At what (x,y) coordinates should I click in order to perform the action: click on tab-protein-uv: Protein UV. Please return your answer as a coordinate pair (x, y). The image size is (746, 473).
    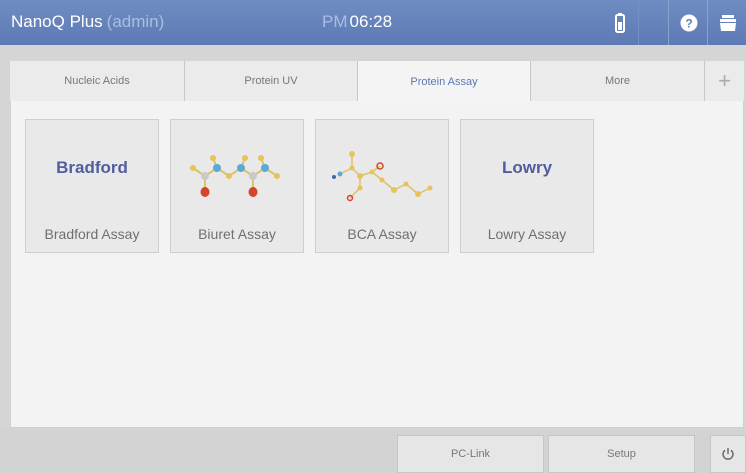
    Looking at the image, I should click on (271, 81).